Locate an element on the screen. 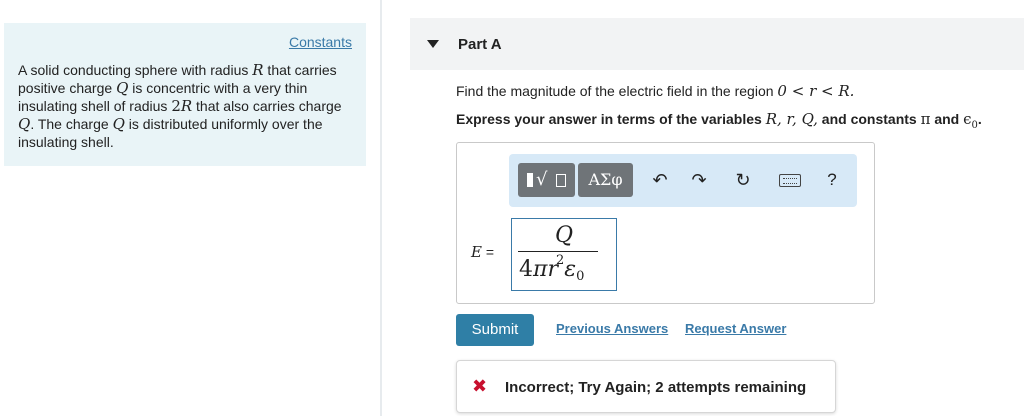 The width and height of the screenshot is (1024, 416). constant-pi: π is located at coordinates (925, 119).